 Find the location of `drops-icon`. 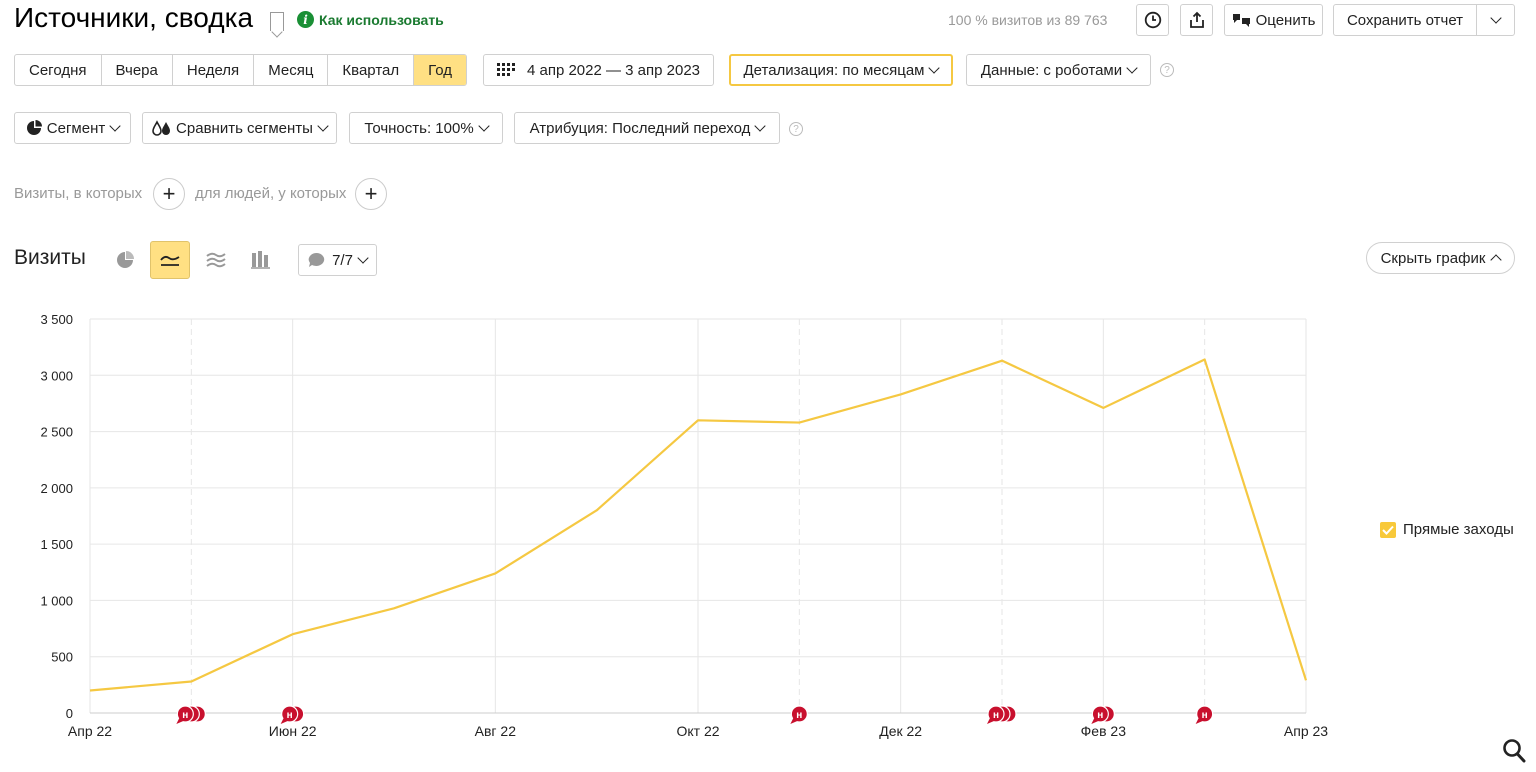

drops-icon is located at coordinates (161, 128).